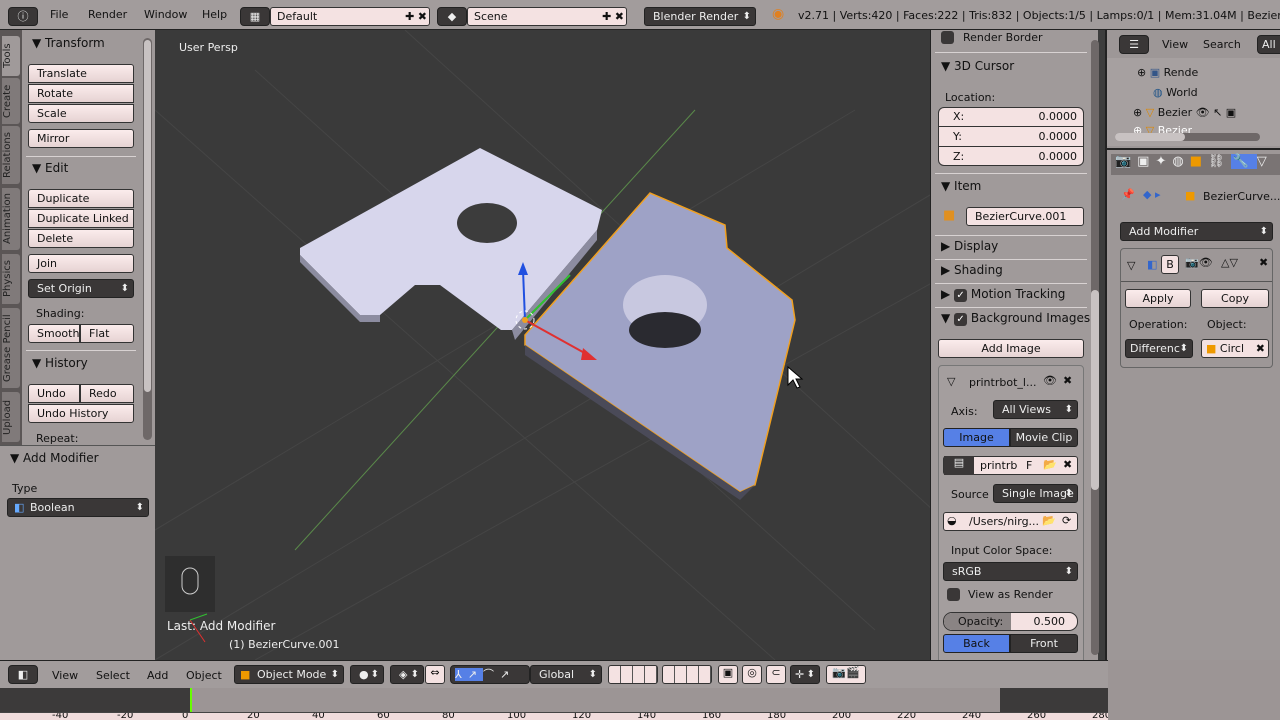 The width and height of the screenshot is (1280, 720). Describe the element at coordinates (289, 674) in the screenshot. I see `mode-select: ■ Object Mode` at that location.